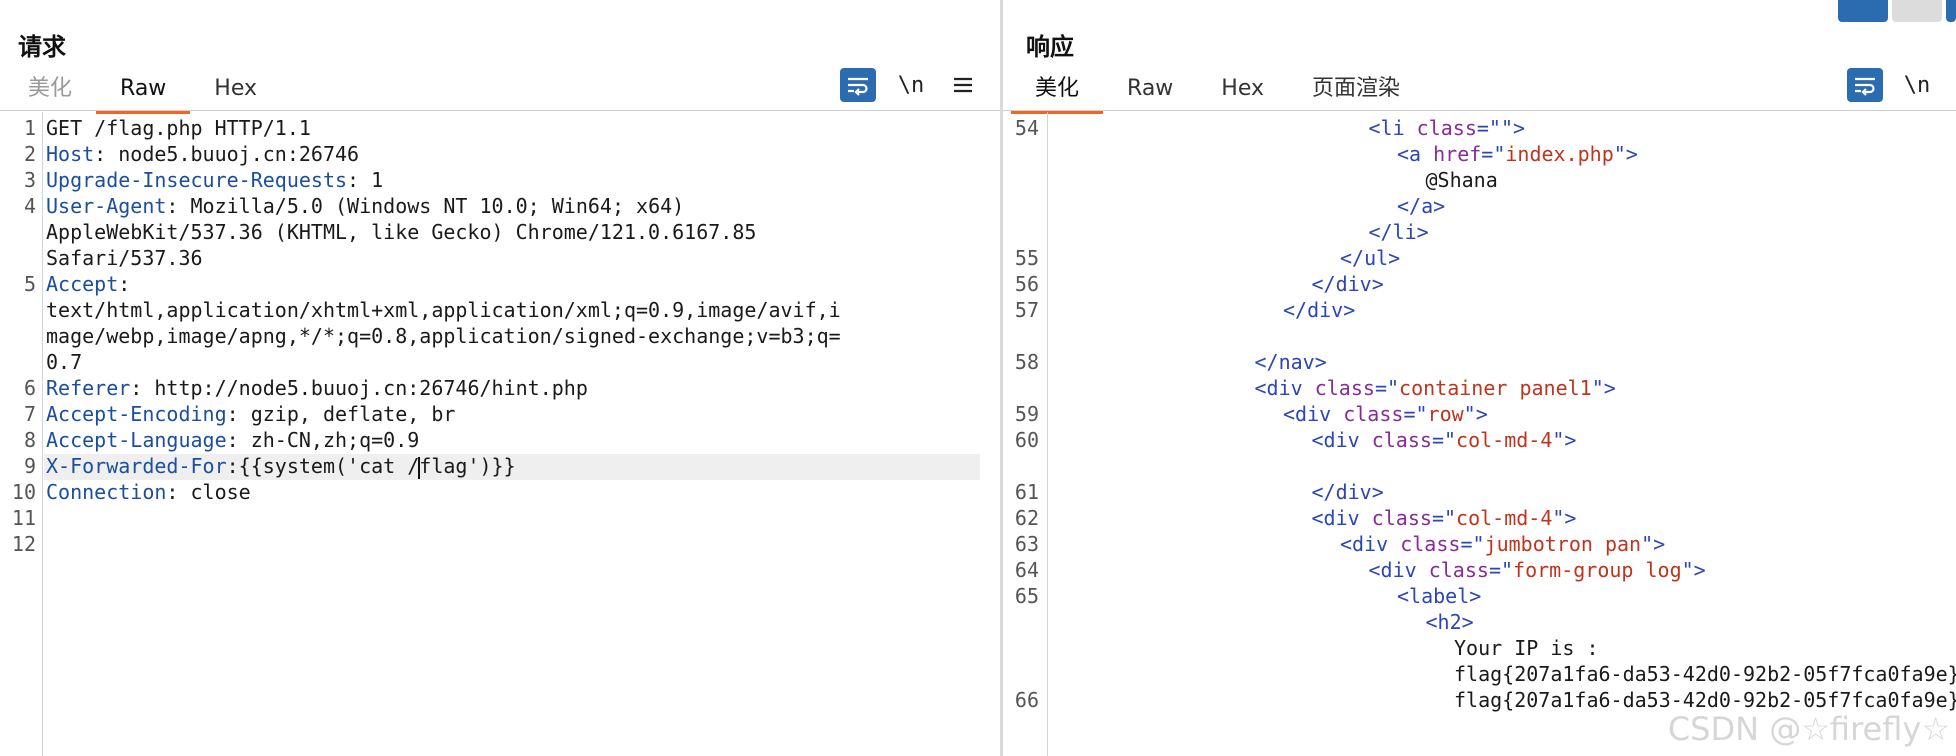  I want to click on menu-button, so click(963, 85).